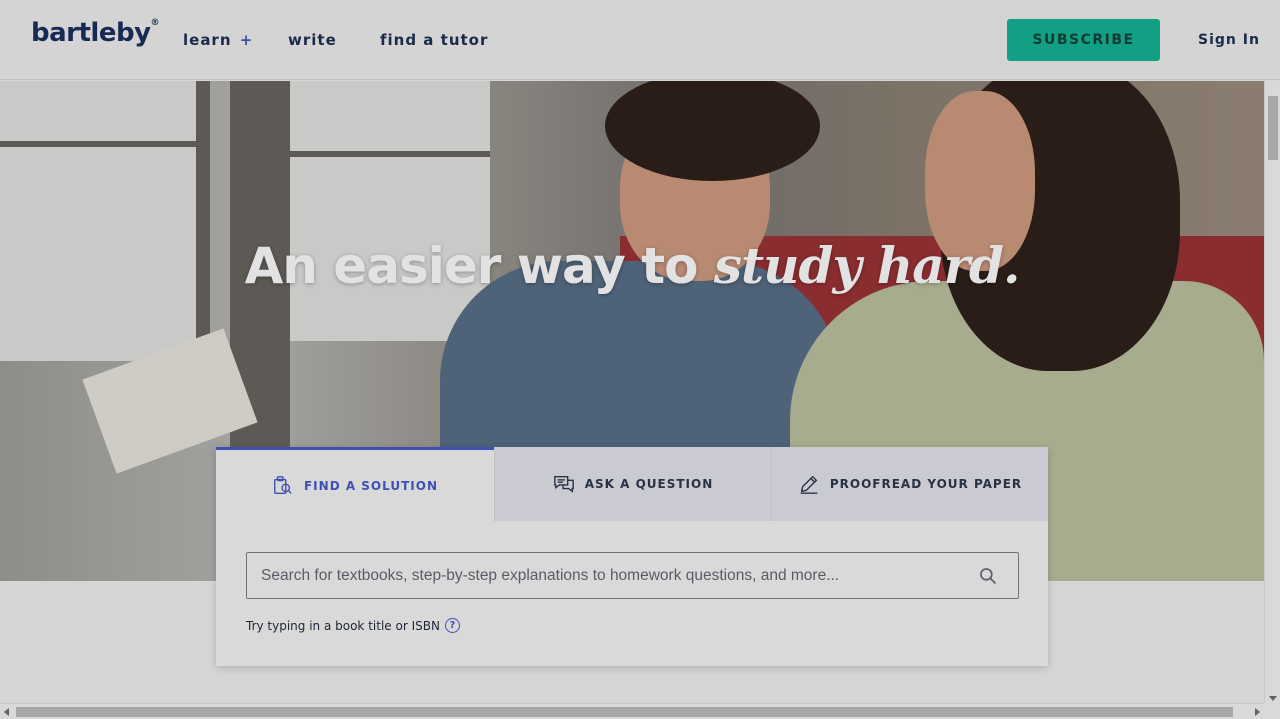 The image size is (1280, 719). Describe the element at coordinates (246, 40) in the screenshot. I see `plus-icon: +` at that location.